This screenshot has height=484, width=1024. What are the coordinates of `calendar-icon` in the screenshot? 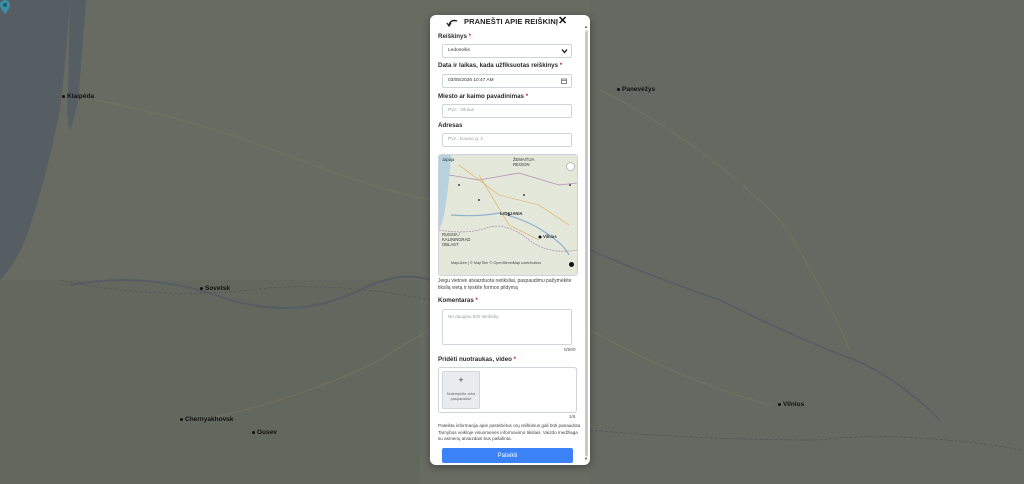 It's located at (564, 81).